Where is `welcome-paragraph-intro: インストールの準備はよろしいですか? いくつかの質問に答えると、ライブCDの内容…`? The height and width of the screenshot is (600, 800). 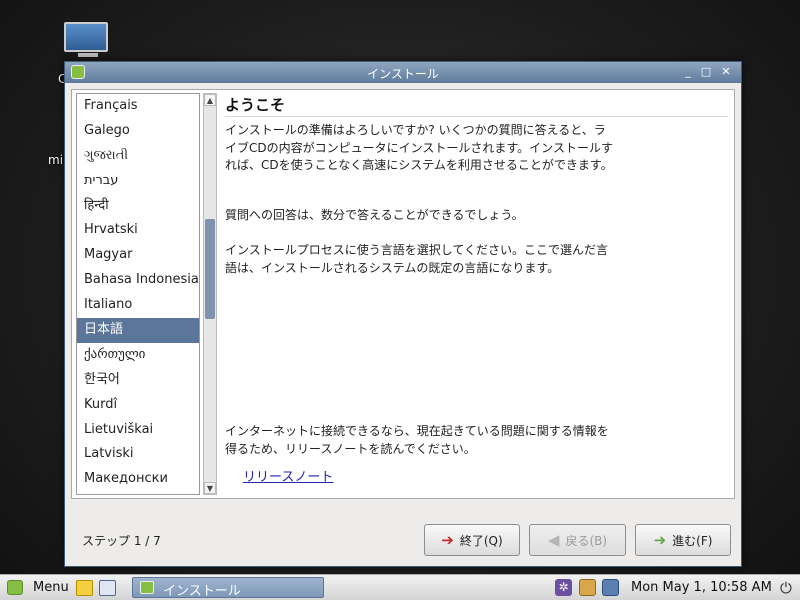
welcome-paragraph-intro: インストールの準備はよろしいですか? いくつかの質問に答えると、ライブCDの内容… is located at coordinates (419, 147).